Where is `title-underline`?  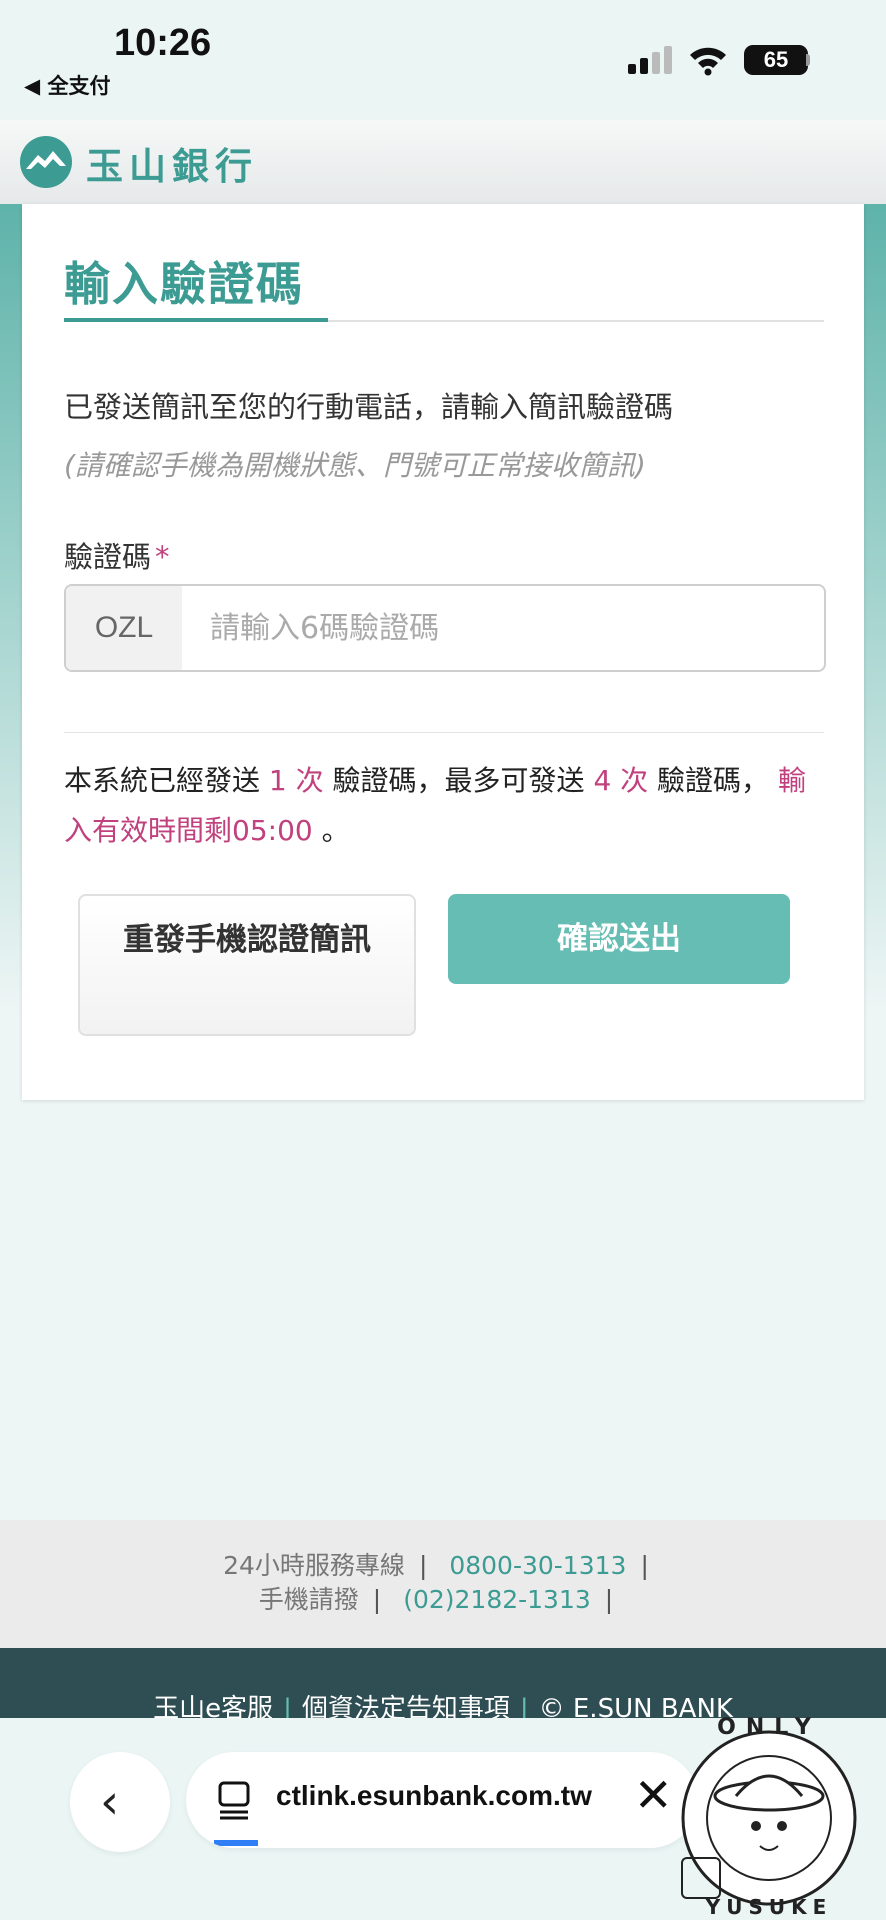
title-underline is located at coordinates (196, 320).